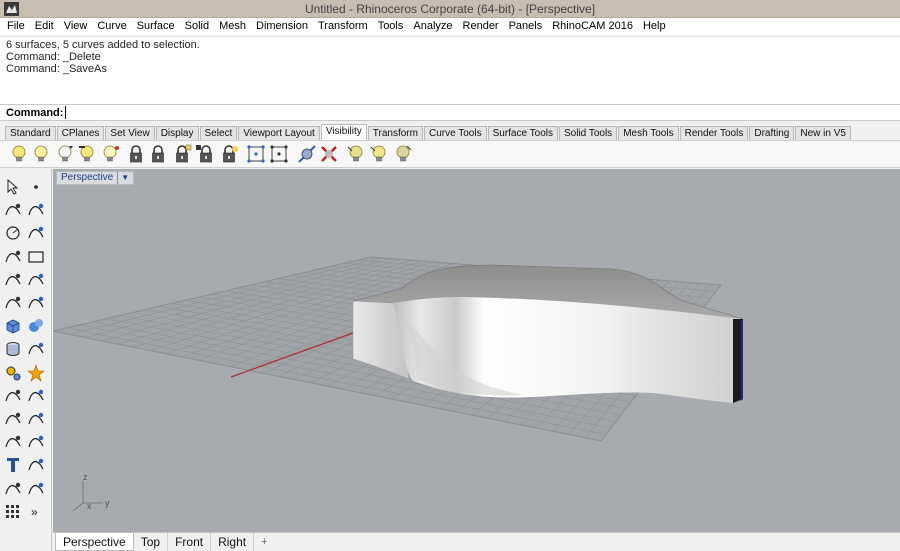  What do you see at coordinates (182, 154) in the screenshot?
I see `unlock-selected-icon` at bounding box center [182, 154].